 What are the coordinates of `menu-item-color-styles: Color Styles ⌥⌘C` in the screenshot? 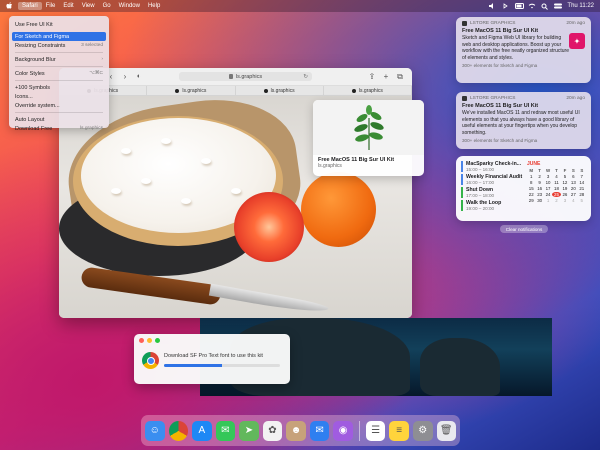 It's located at (59, 73).